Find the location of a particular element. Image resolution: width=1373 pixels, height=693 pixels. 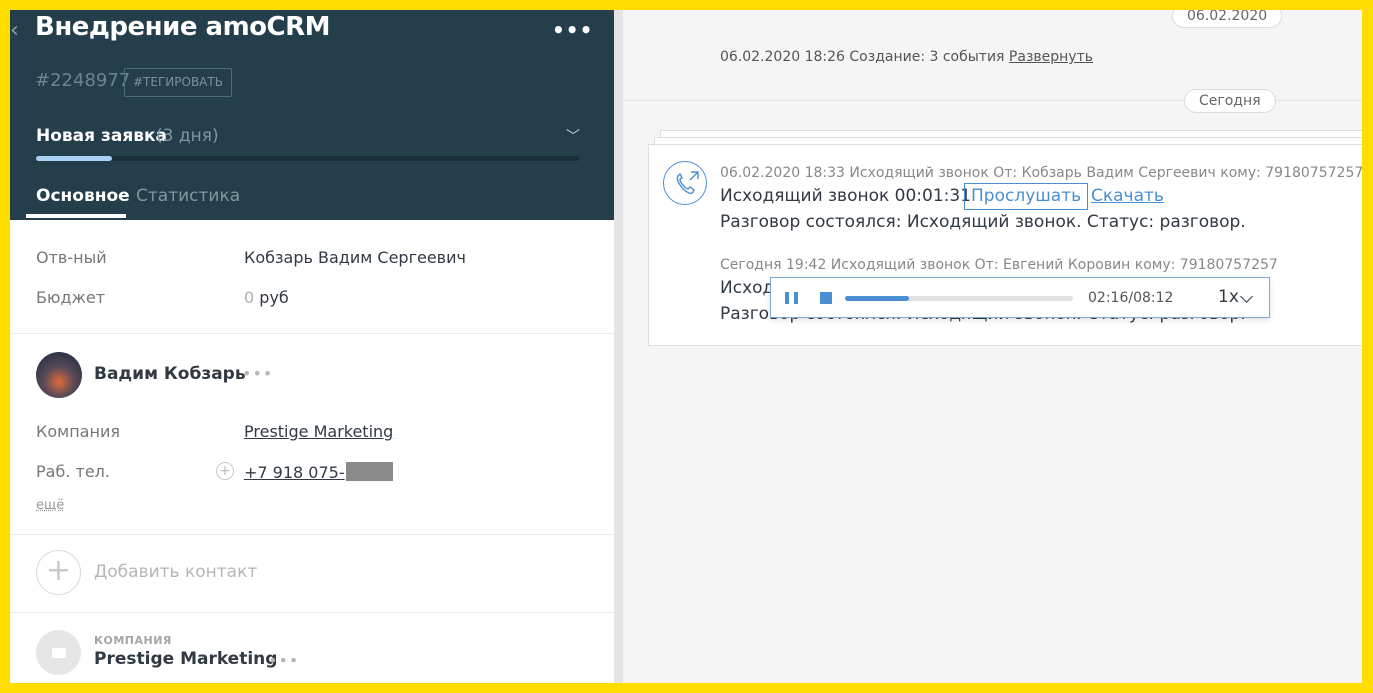

phone-field: +7 918 075- is located at coordinates (318, 472).